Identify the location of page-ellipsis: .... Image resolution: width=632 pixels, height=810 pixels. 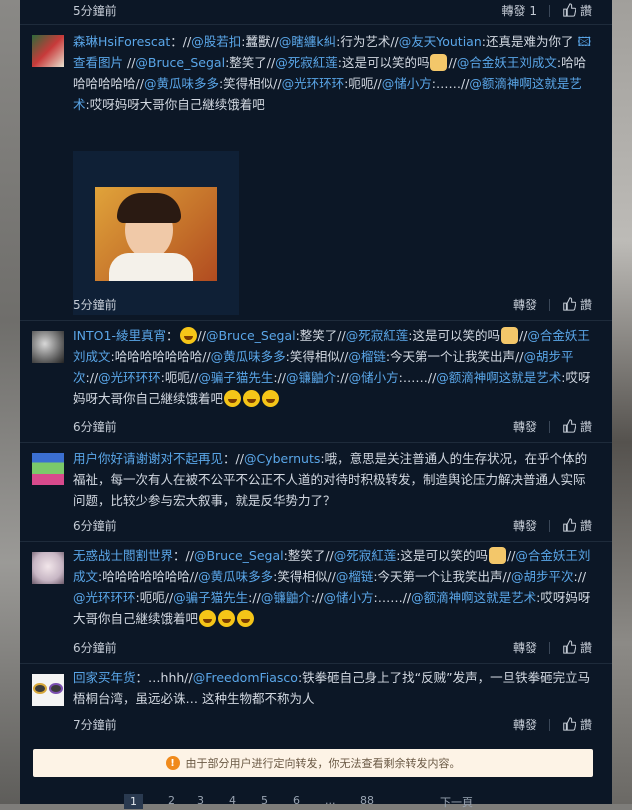
(330, 800).